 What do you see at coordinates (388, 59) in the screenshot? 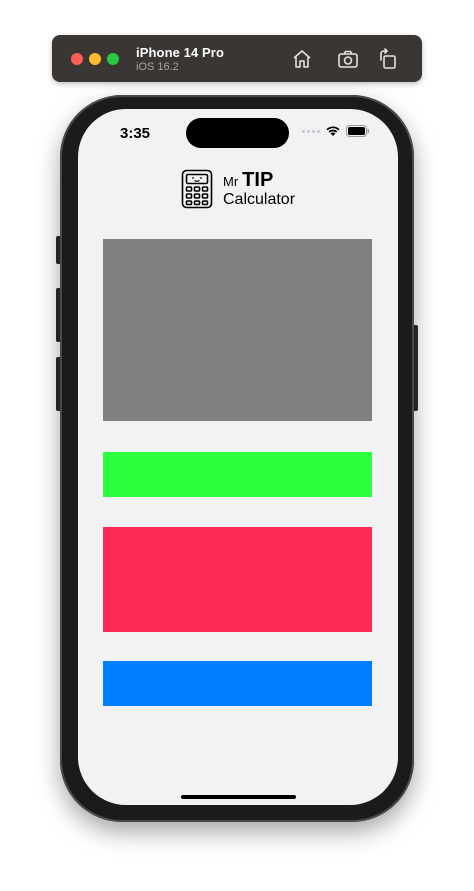
I see `rotate-icon` at bounding box center [388, 59].